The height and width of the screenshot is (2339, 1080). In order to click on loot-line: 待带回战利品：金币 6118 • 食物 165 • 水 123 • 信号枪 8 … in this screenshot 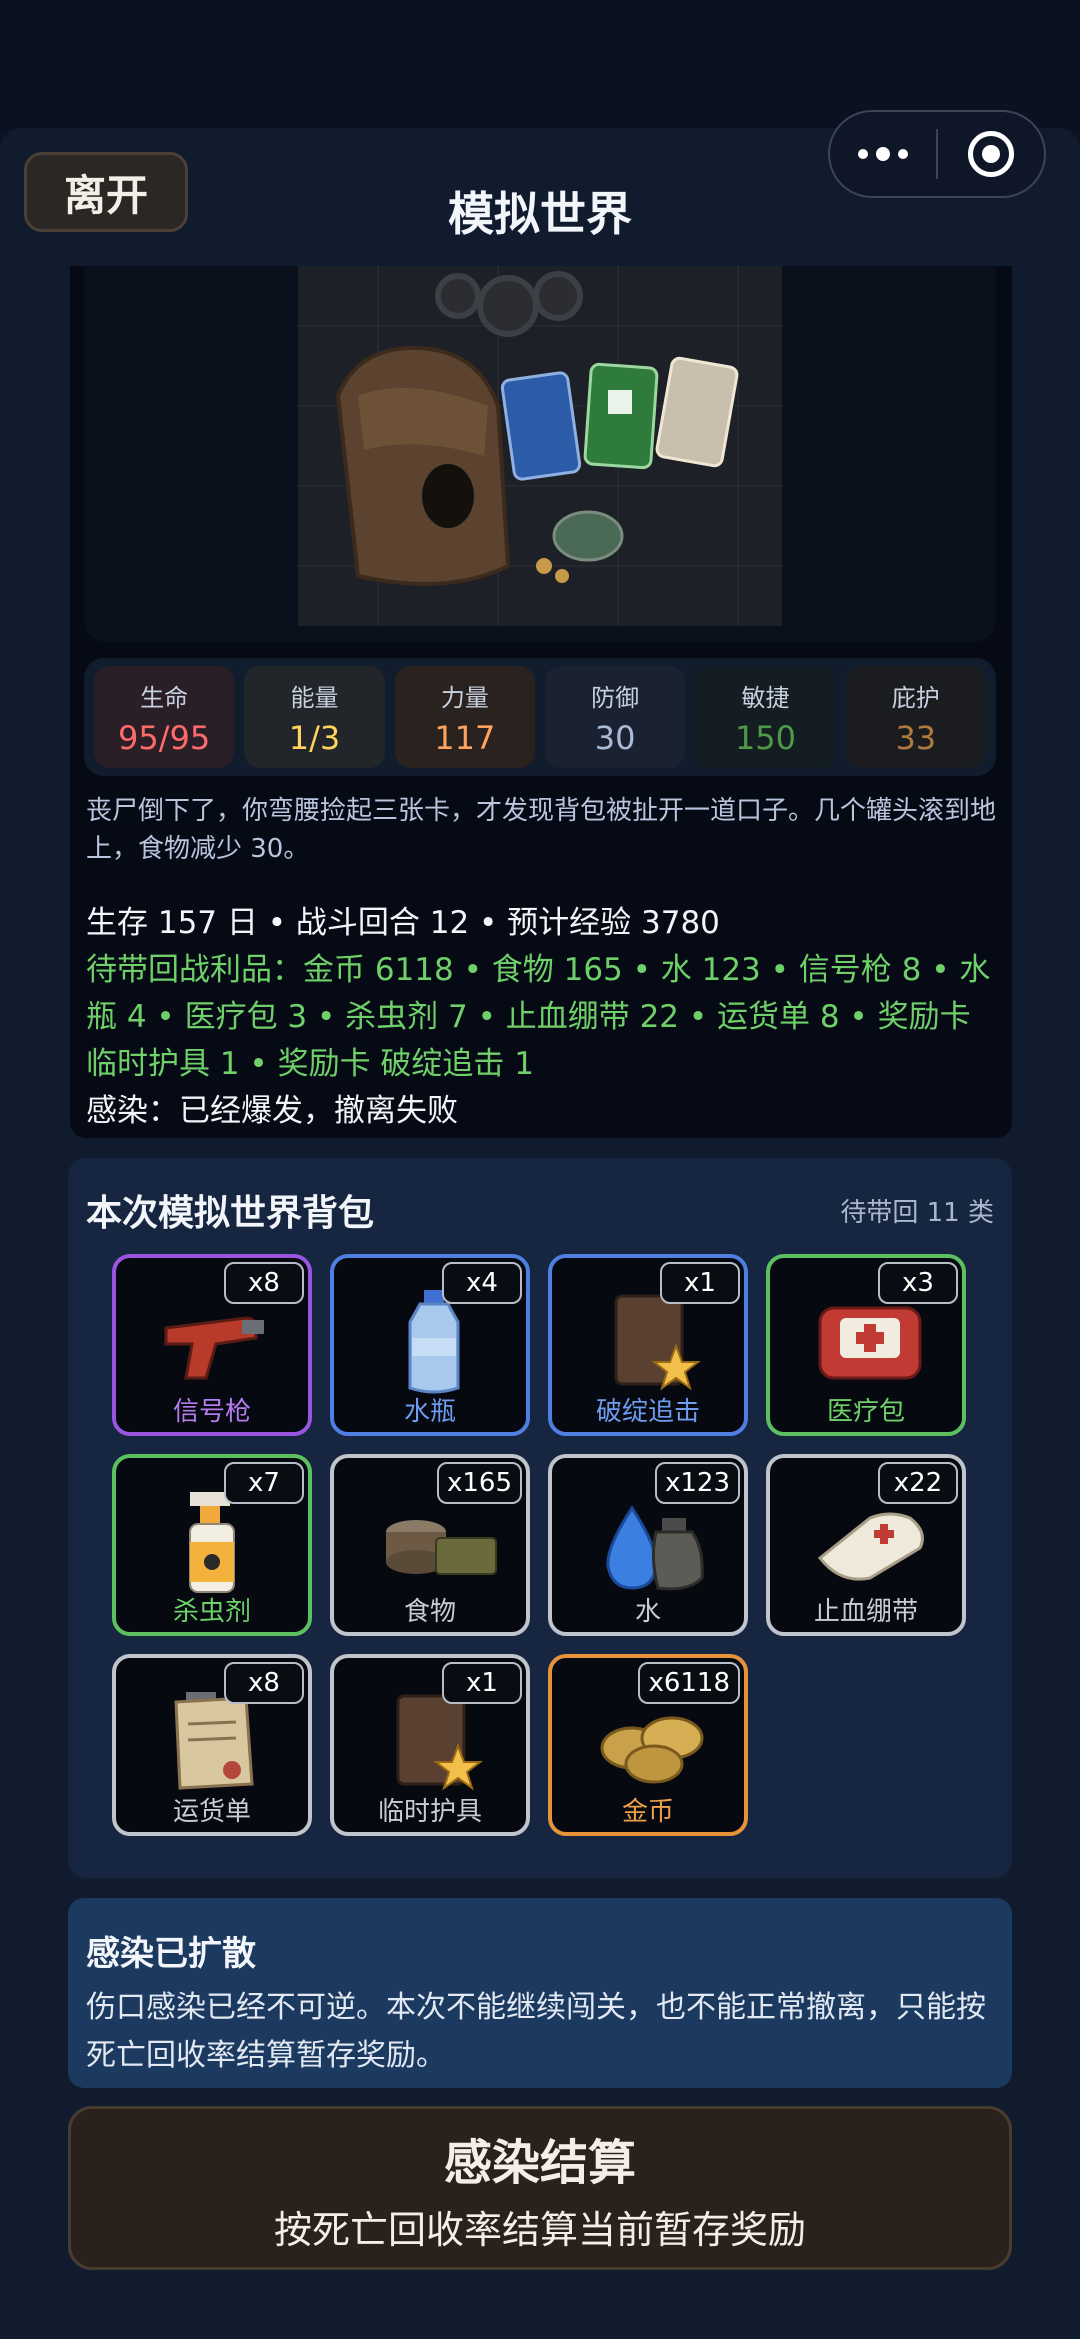, I will do `click(538, 1017)`.